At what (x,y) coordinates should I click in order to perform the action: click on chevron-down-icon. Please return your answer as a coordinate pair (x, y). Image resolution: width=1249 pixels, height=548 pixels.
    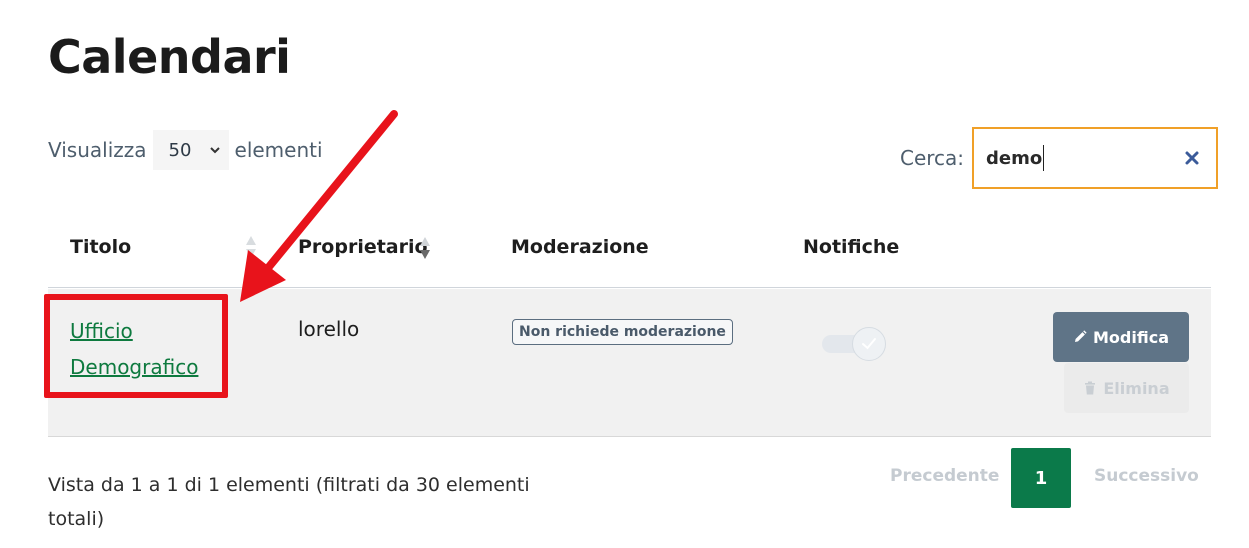
    Looking at the image, I should click on (214, 150).